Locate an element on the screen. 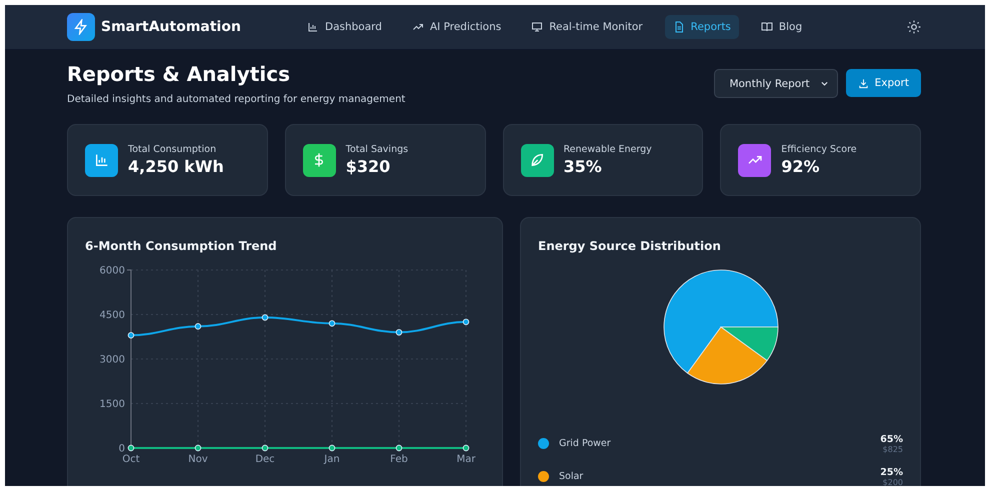  x-tick-label: Dec is located at coordinates (265, 459).